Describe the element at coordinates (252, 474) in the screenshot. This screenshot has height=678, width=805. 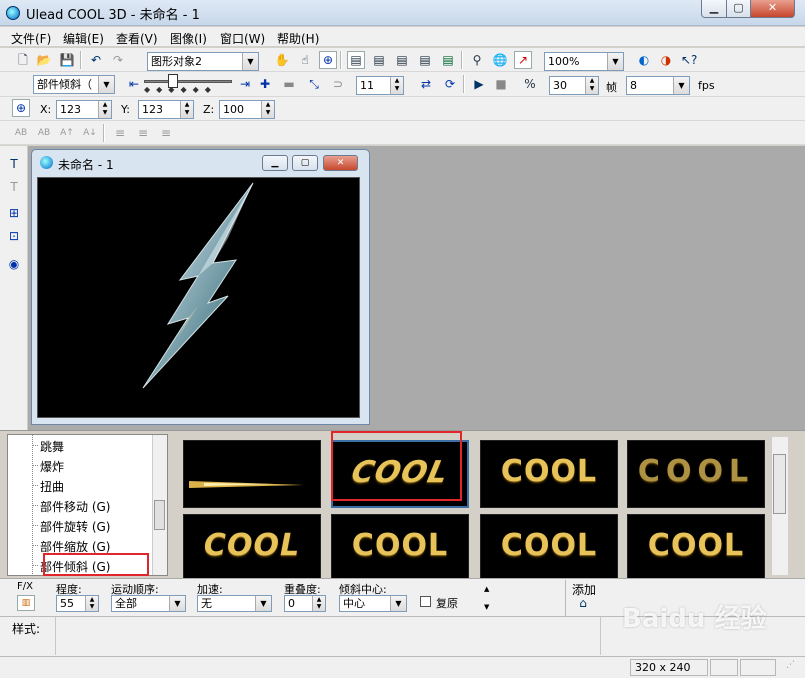
I see `gallery-thumb-streak` at that location.